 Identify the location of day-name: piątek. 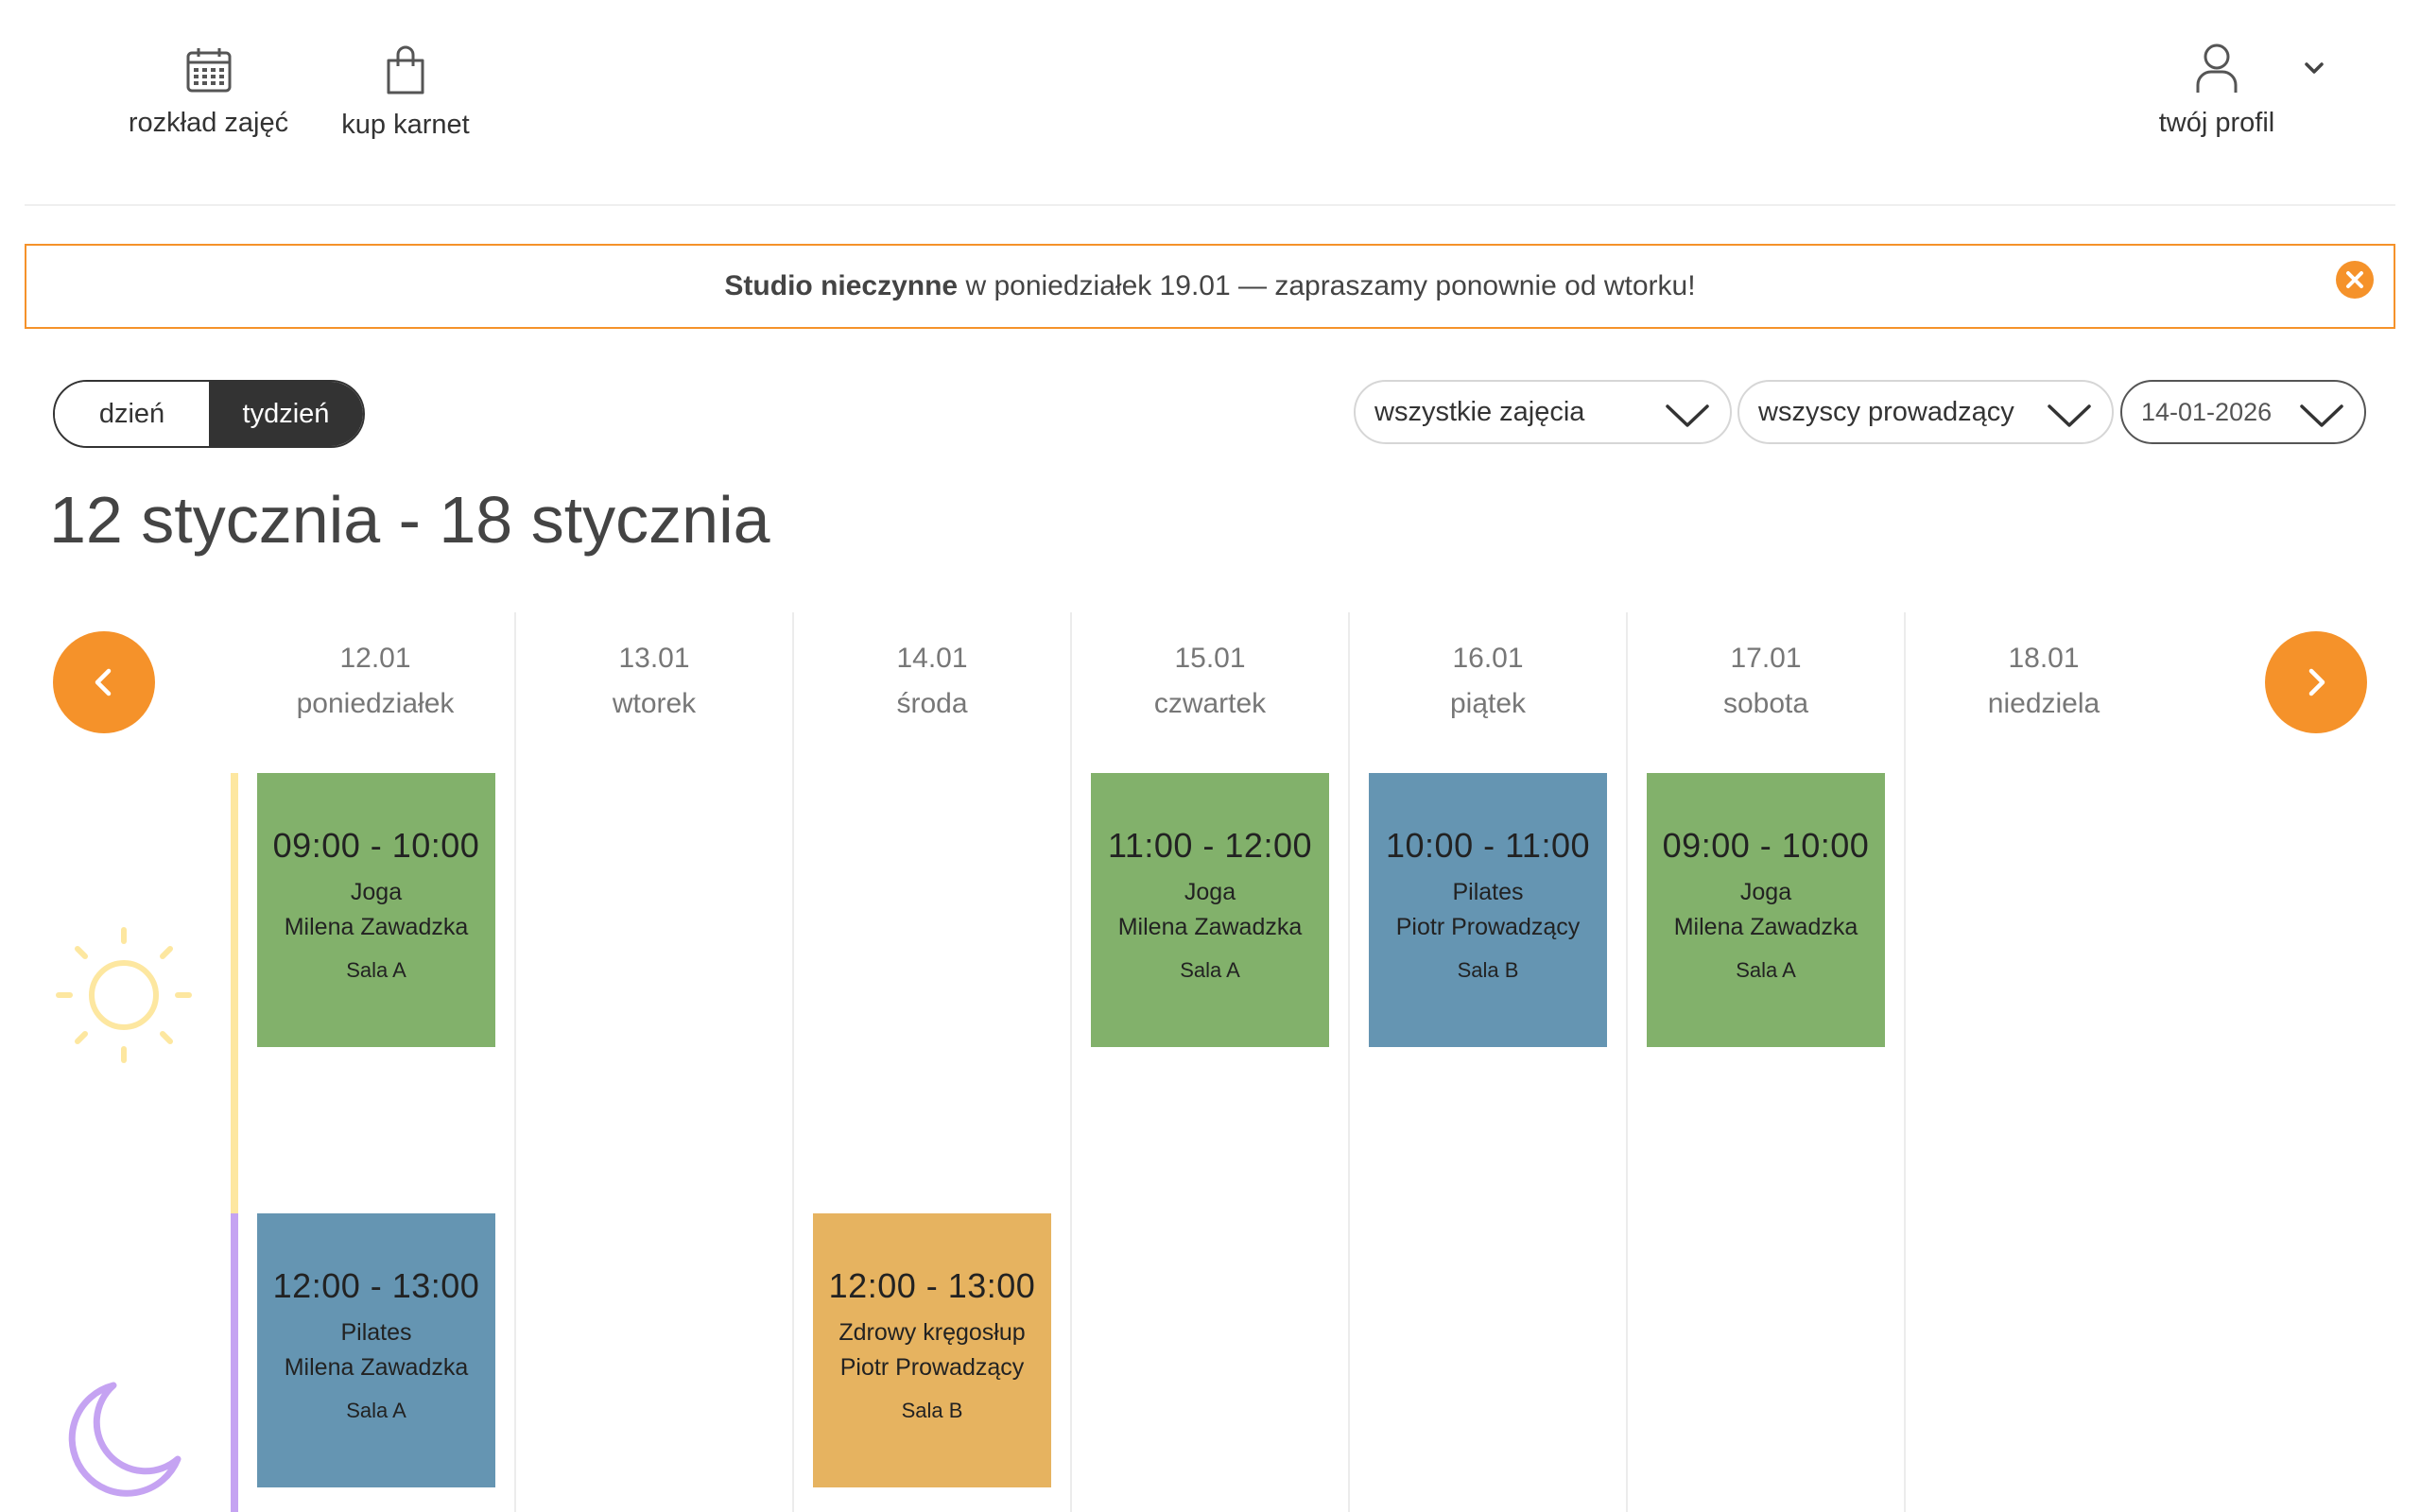
(1488, 703).